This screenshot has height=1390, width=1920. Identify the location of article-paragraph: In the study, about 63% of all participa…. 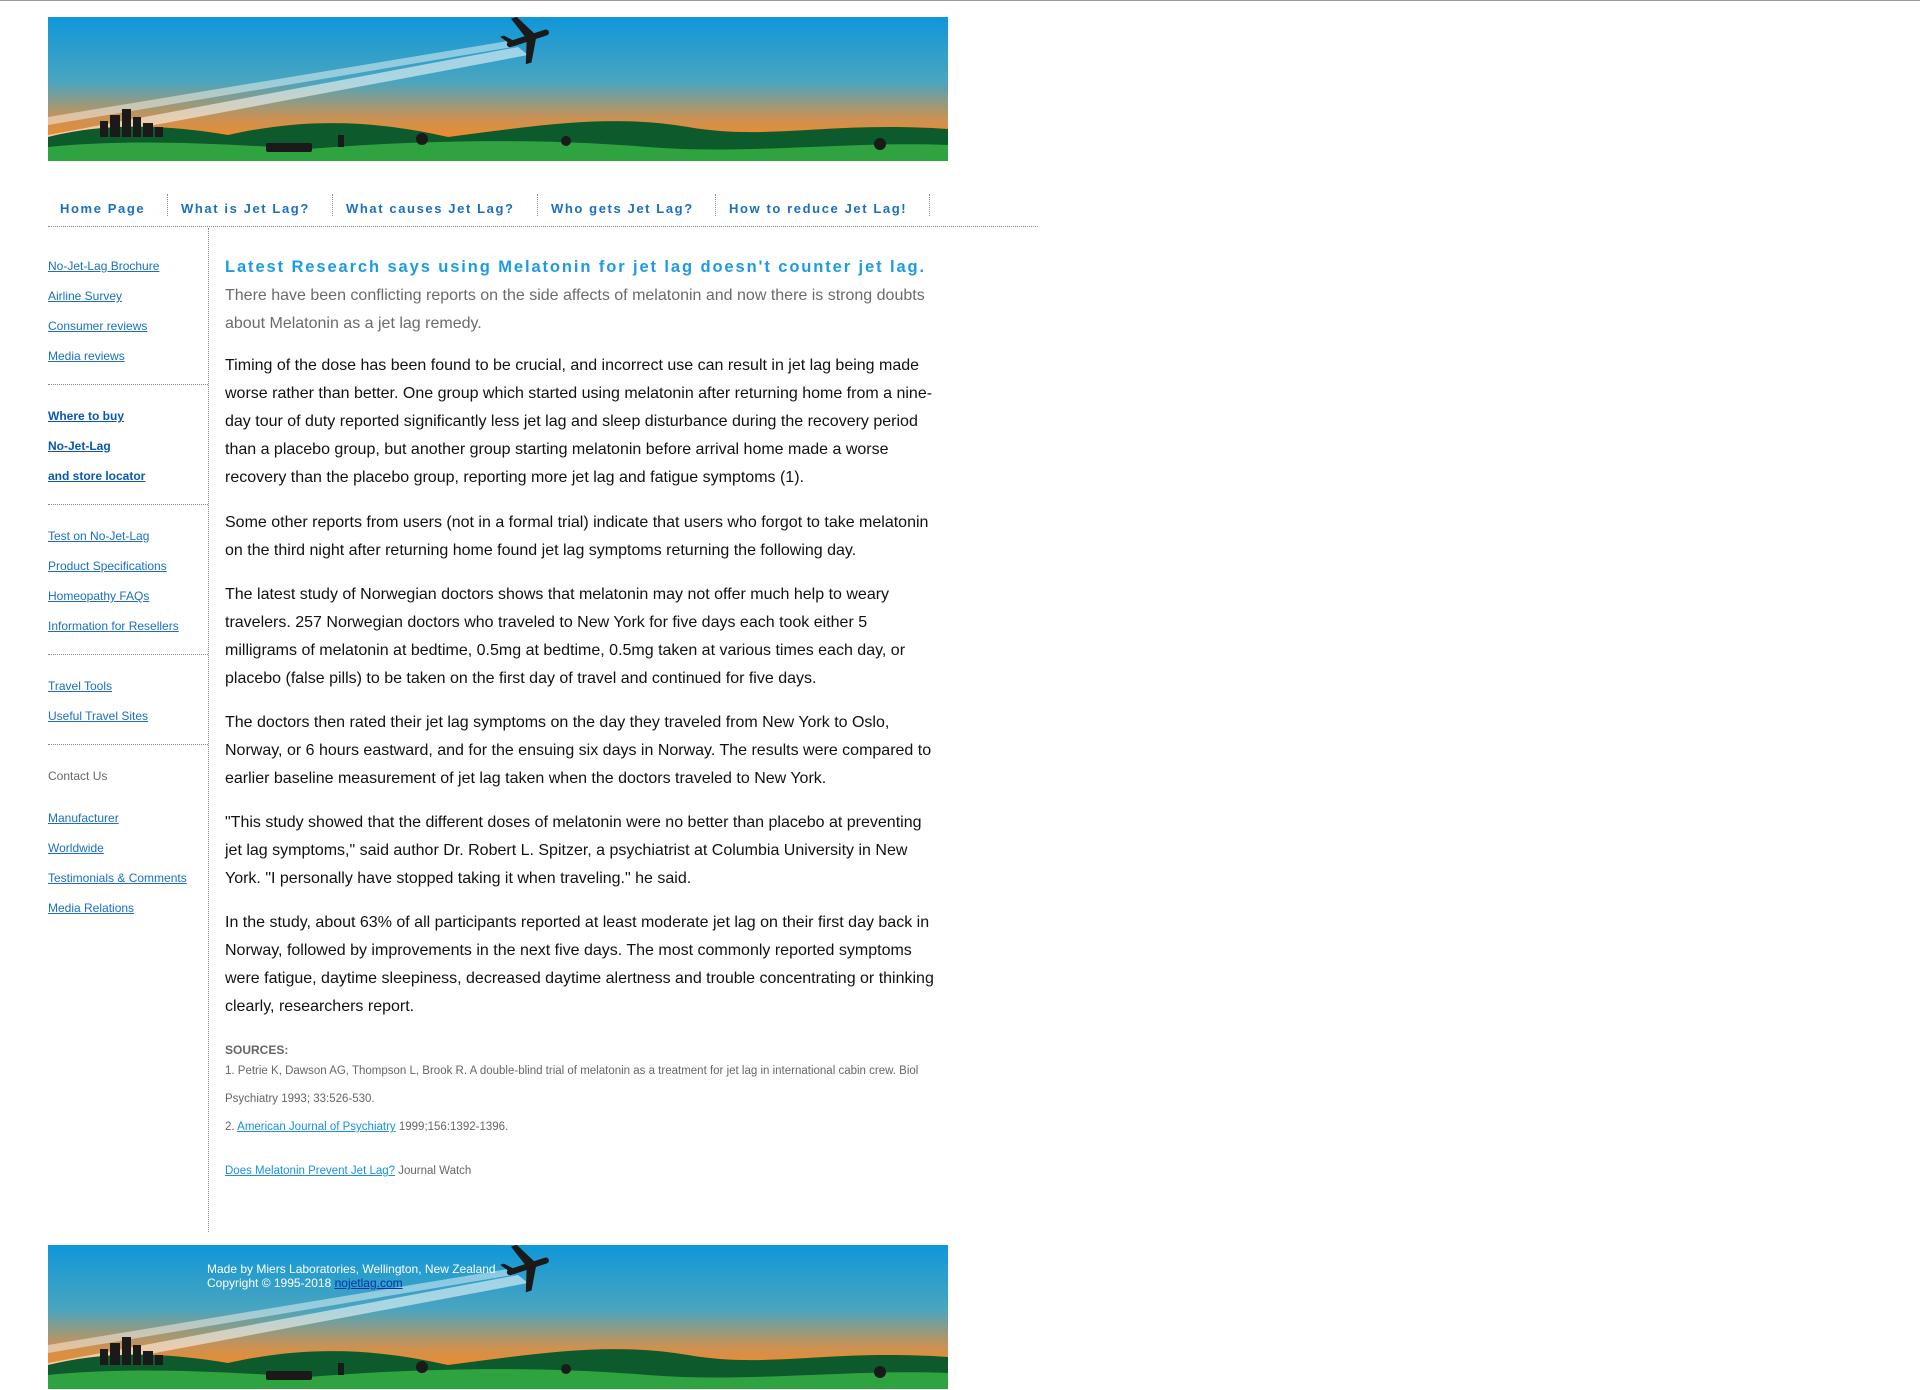
(579, 964).